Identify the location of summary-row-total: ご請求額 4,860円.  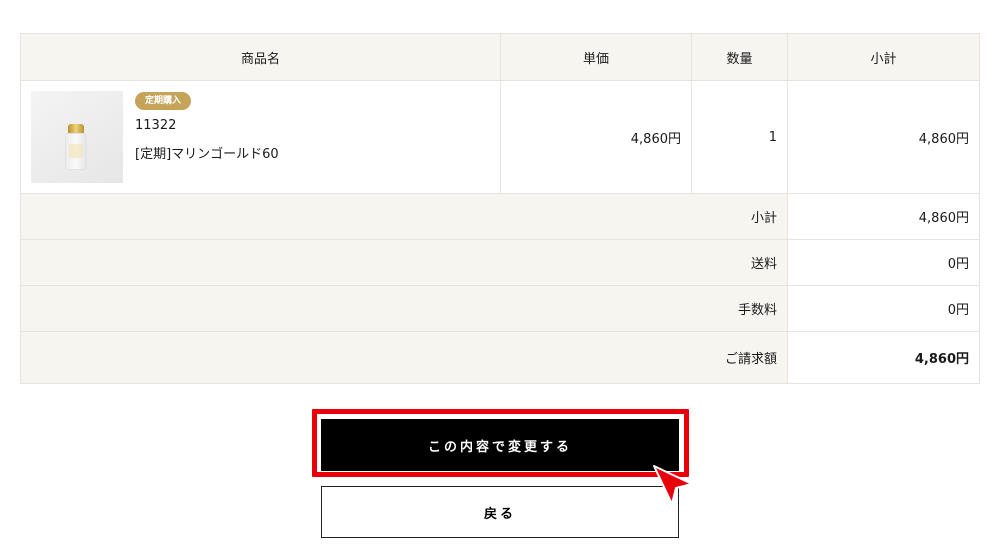
(500, 357).